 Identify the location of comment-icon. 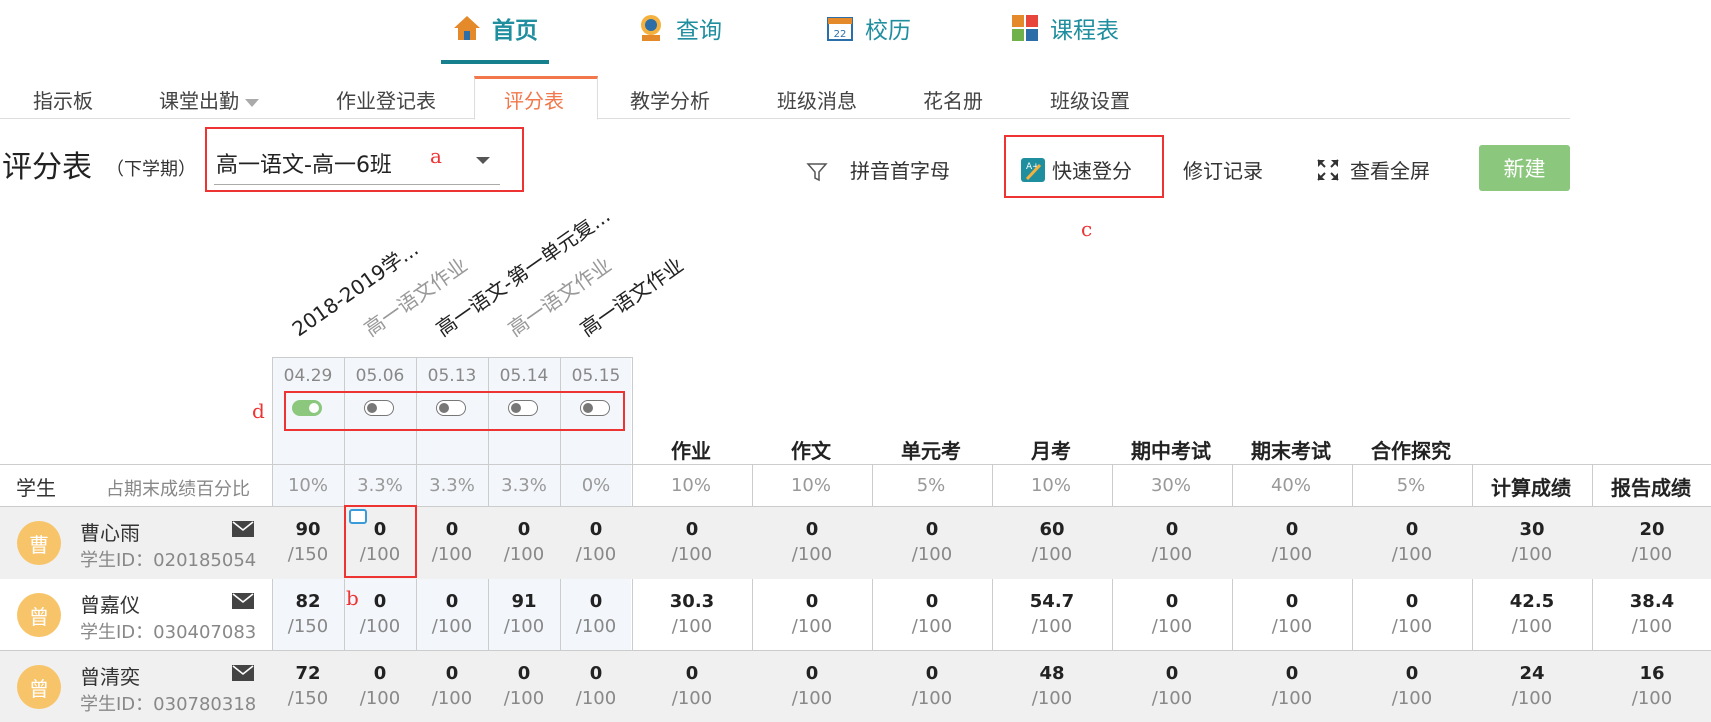
(358, 516).